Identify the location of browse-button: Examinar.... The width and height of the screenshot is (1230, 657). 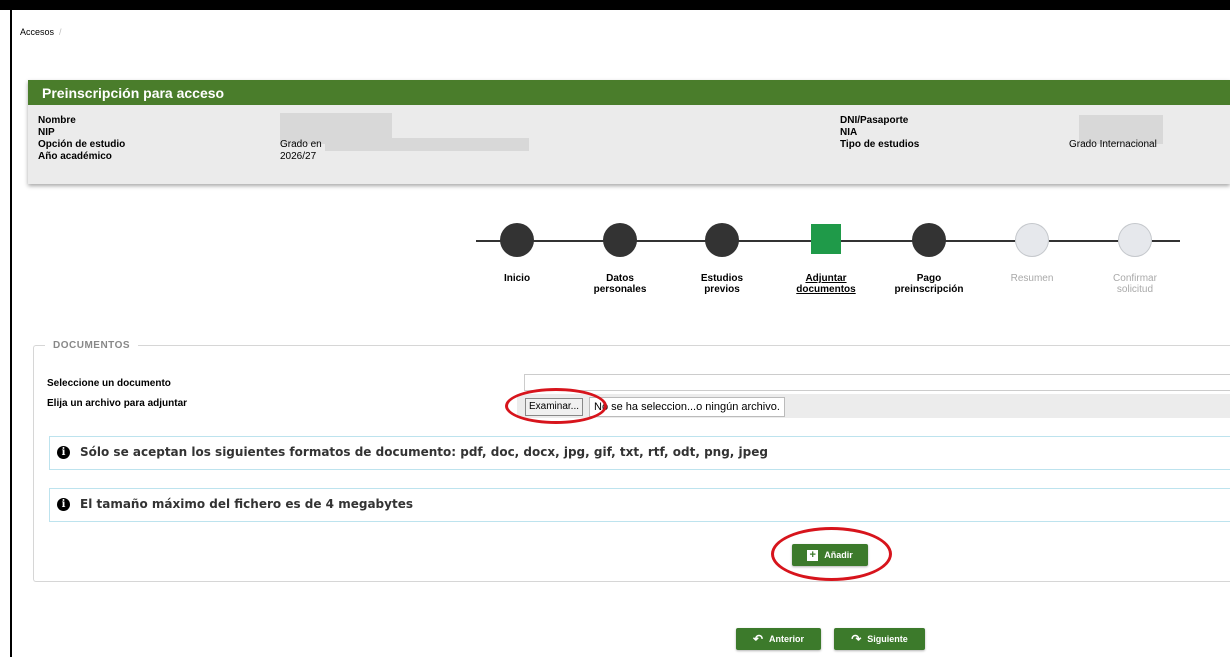
(554, 407).